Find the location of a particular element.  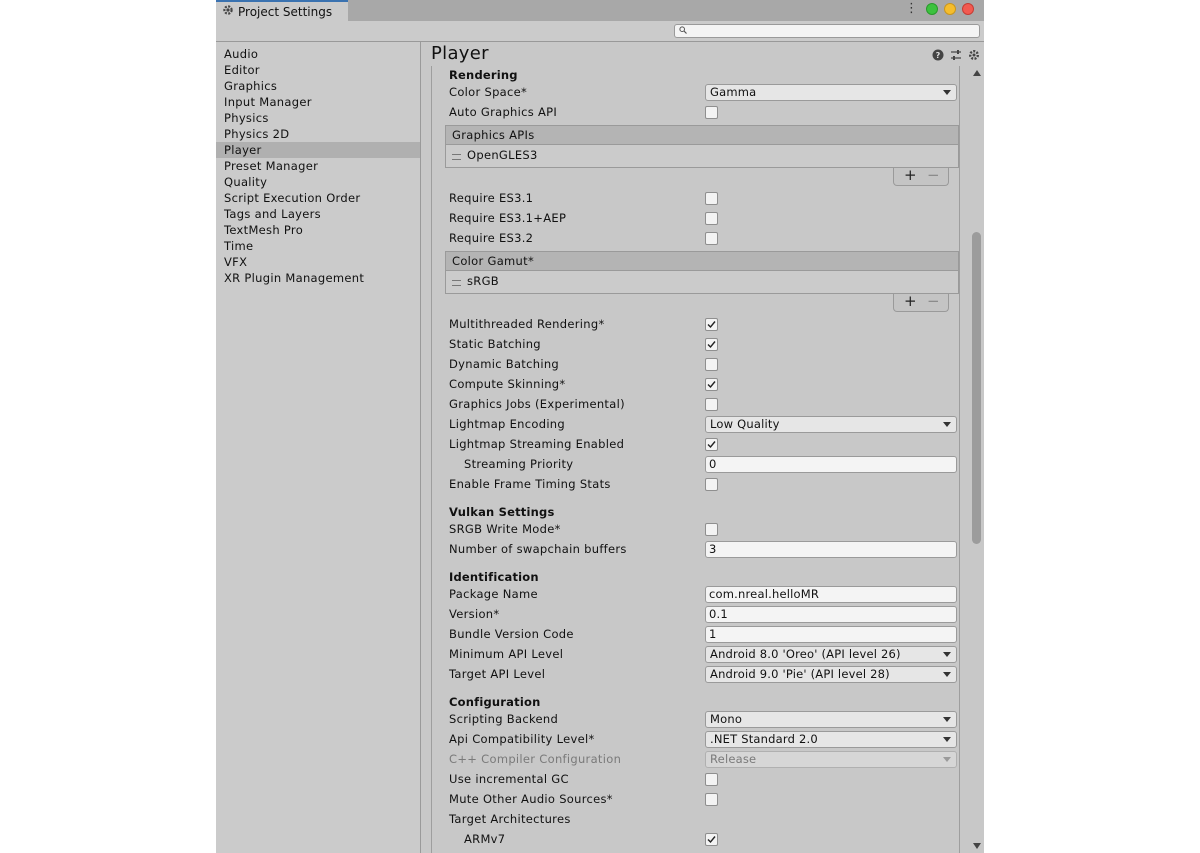

min-api-level-dropdown: Android 8.0 'Oreo' (API level 26) is located at coordinates (831, 654).